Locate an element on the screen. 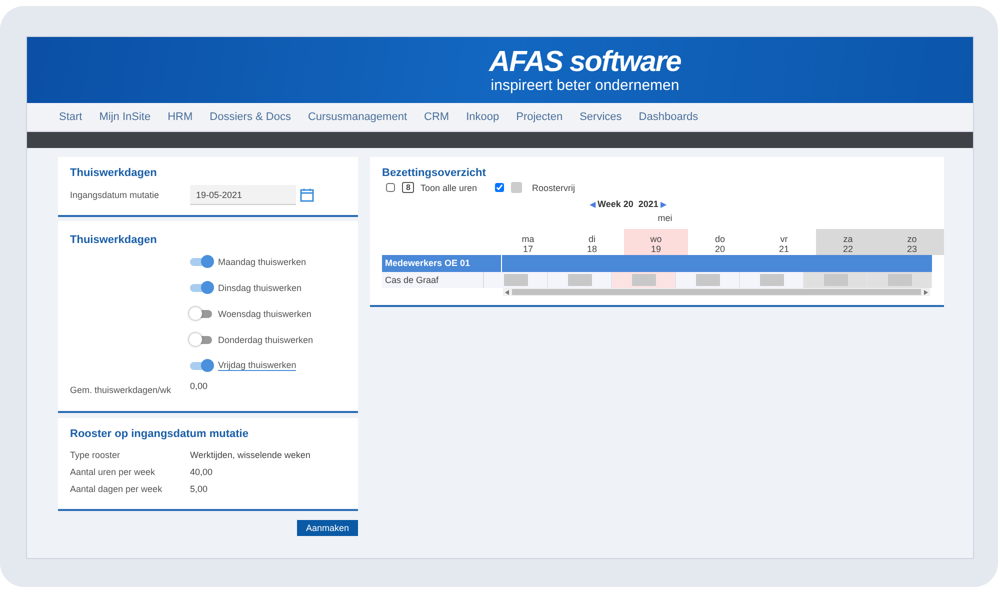 The width and height of the screenshot is (1000, 593). toggle-label: Maandag thuiswerken is located at coordinates (262, 261).